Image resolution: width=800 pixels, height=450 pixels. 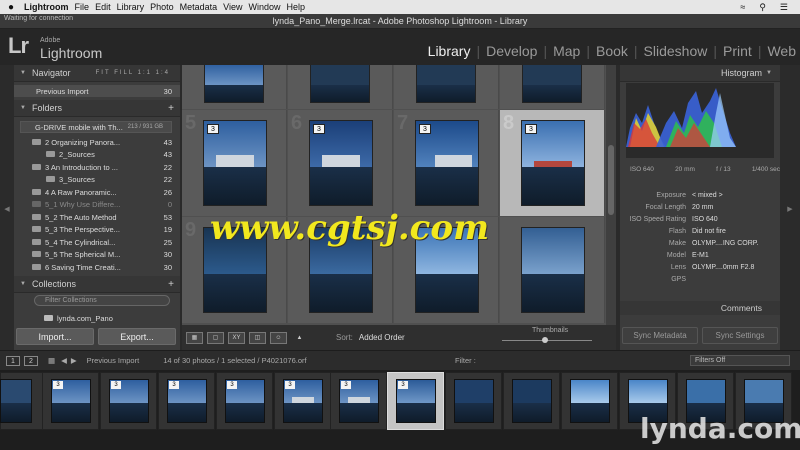 I want to click on module-library: Library, so click(x=449, y=51).